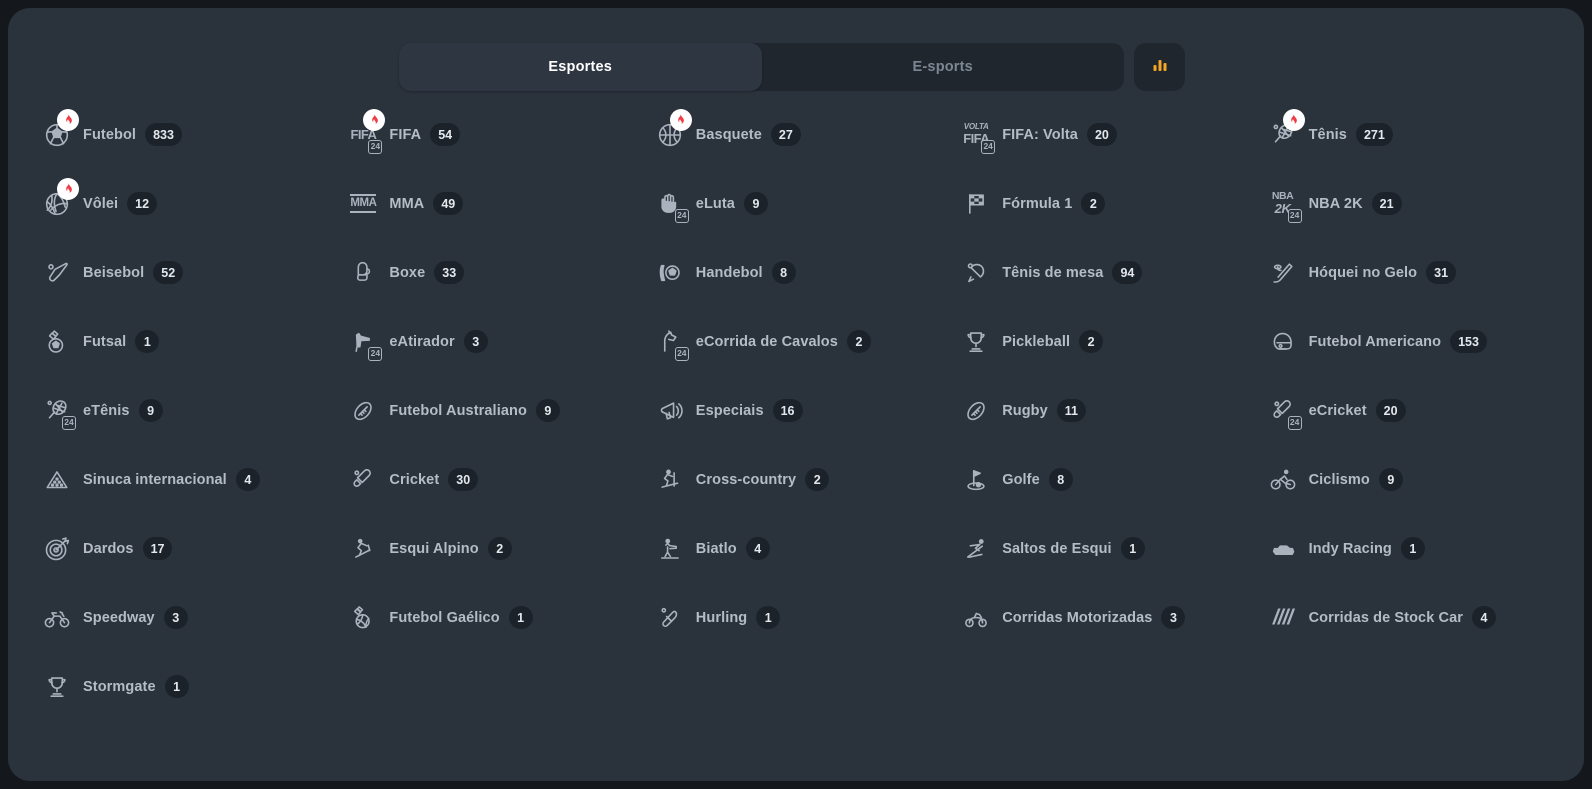  Describe the element at coordinates (976, 204) in the screenshot. I see `checkered-flag-icon` at that location.